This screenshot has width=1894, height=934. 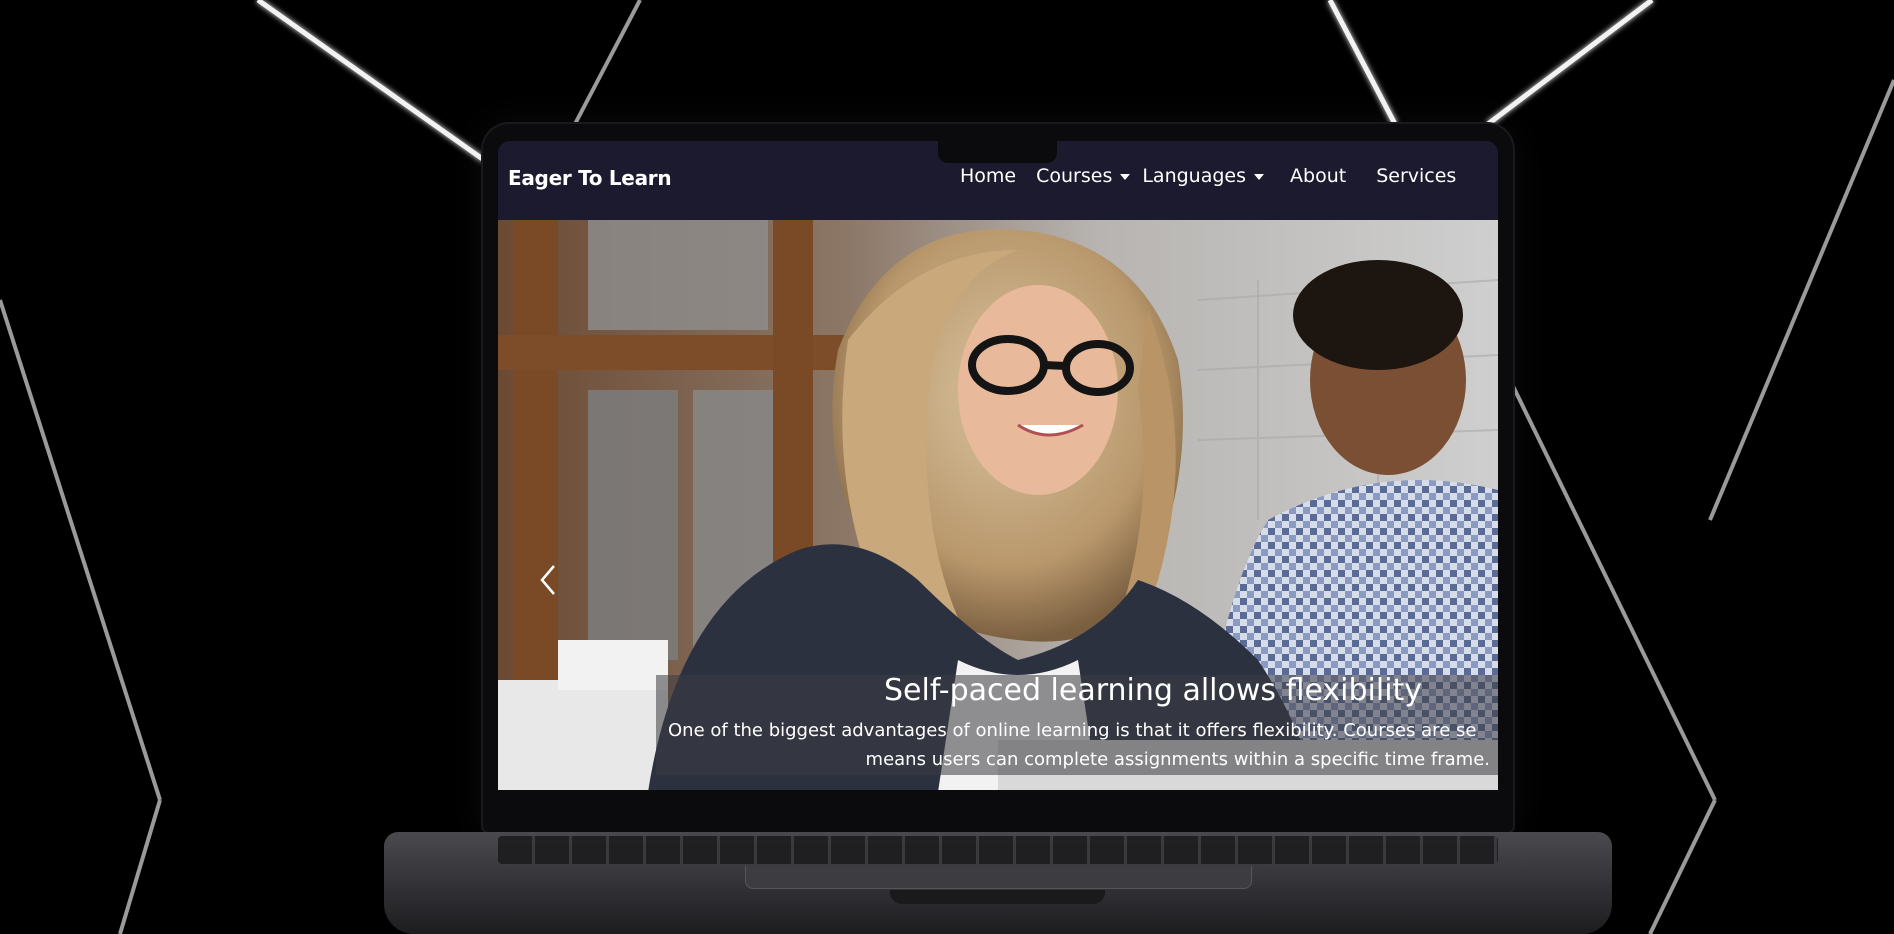 I want to click on nav-home: Home, so click(x=988, y=176).